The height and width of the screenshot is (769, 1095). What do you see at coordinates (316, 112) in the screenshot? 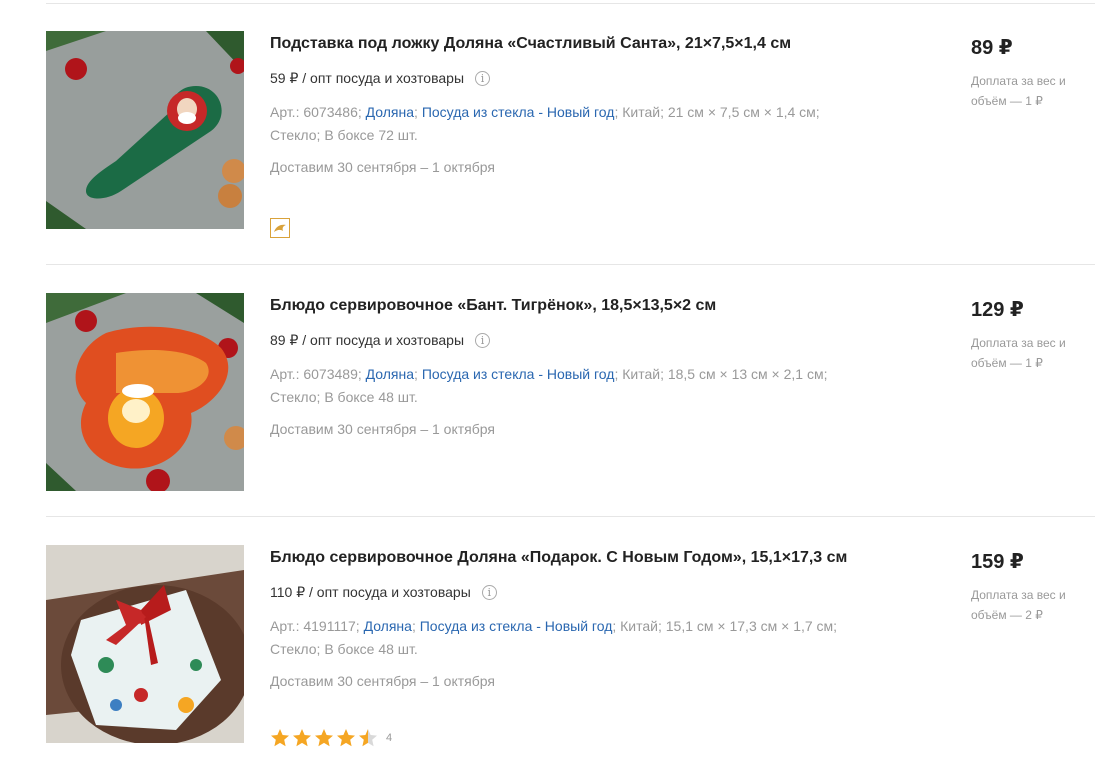
I see `article-number: Арт.: 6073486;` at bounding box center [316, 112].